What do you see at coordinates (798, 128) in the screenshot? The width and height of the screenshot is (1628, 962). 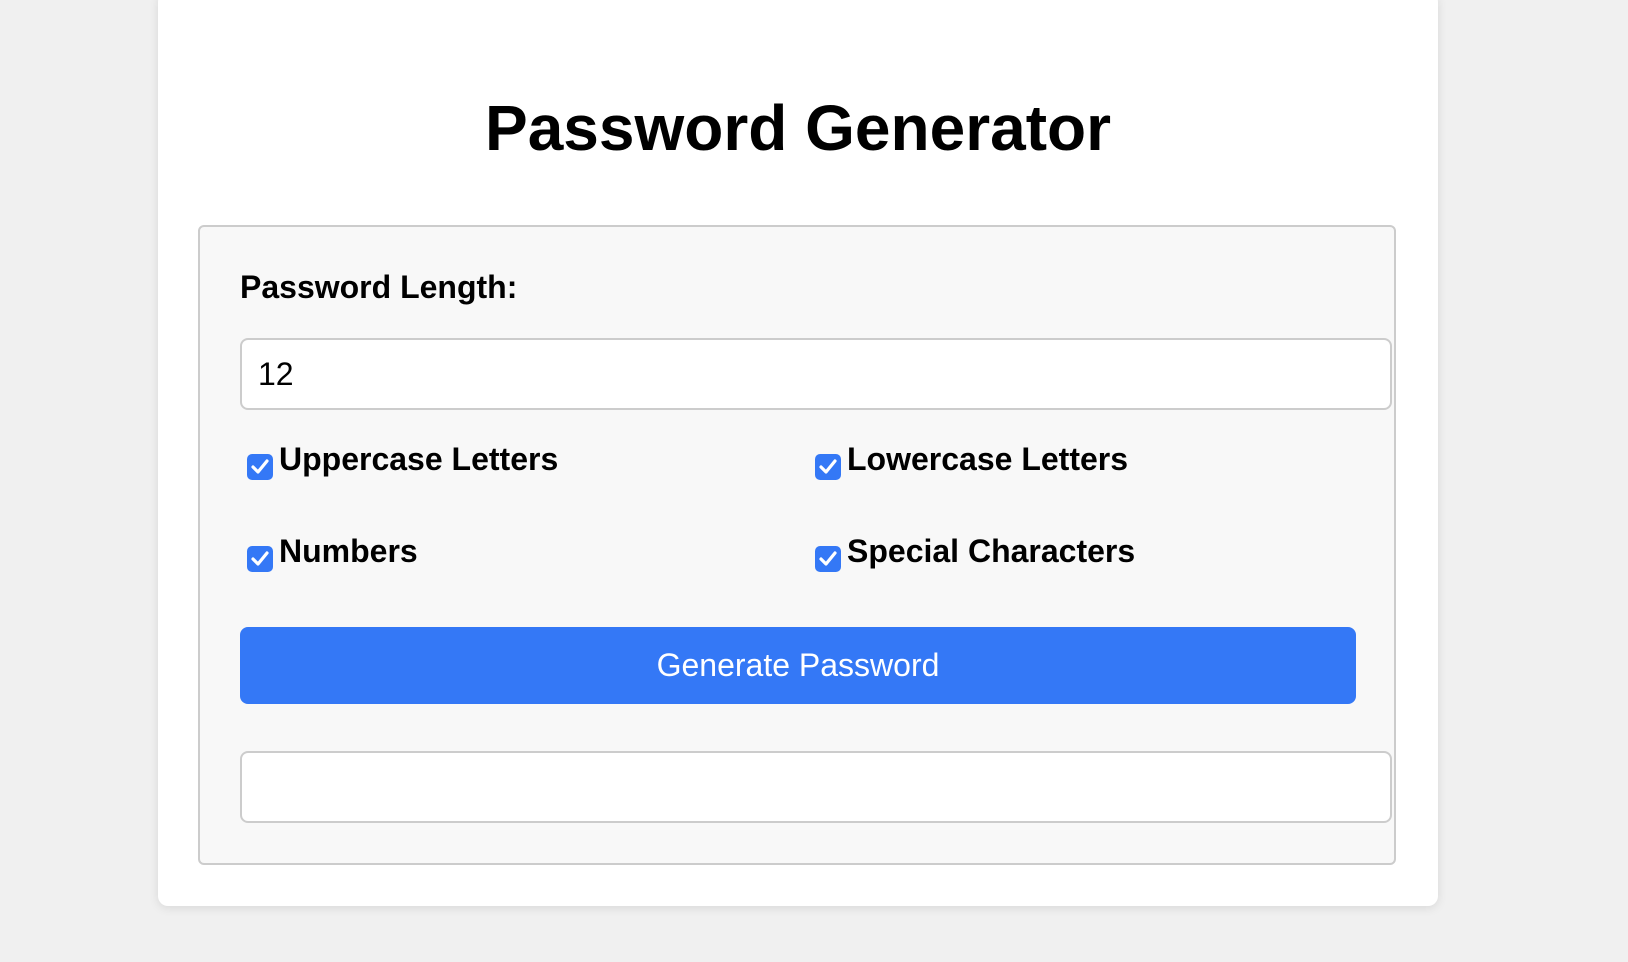 I see `page-title: Password Generator` at bounding box center [798, 128].